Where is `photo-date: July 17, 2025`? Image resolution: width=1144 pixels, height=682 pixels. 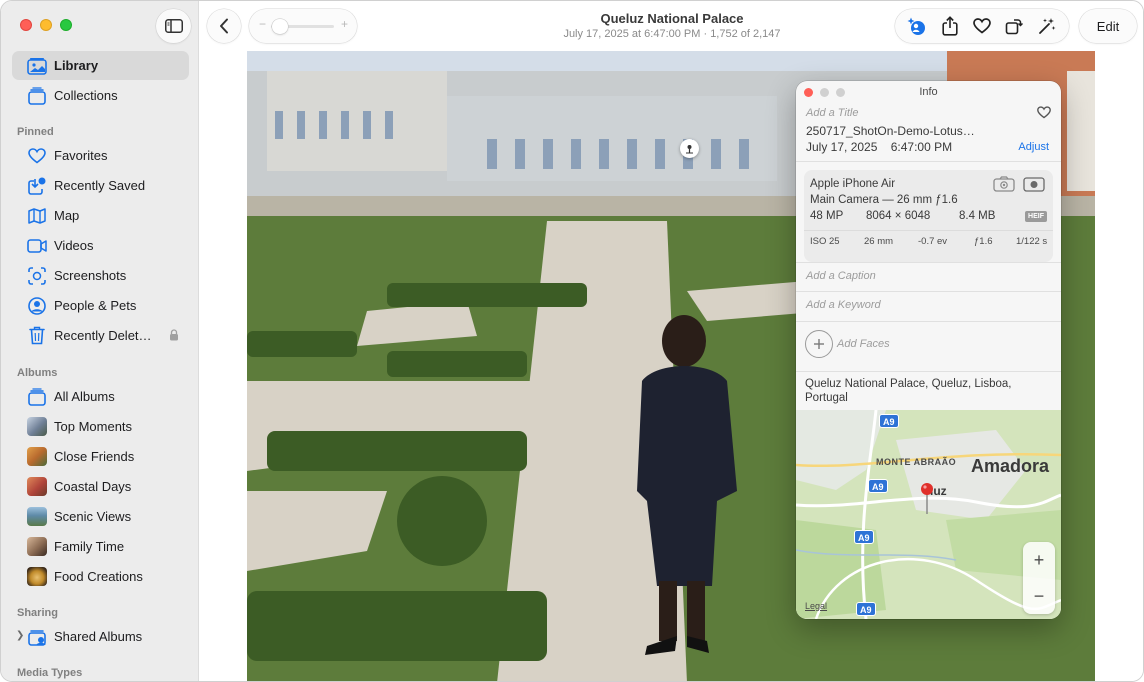 photo-date: July 17, 2025 is located at coordinates (842, 147).